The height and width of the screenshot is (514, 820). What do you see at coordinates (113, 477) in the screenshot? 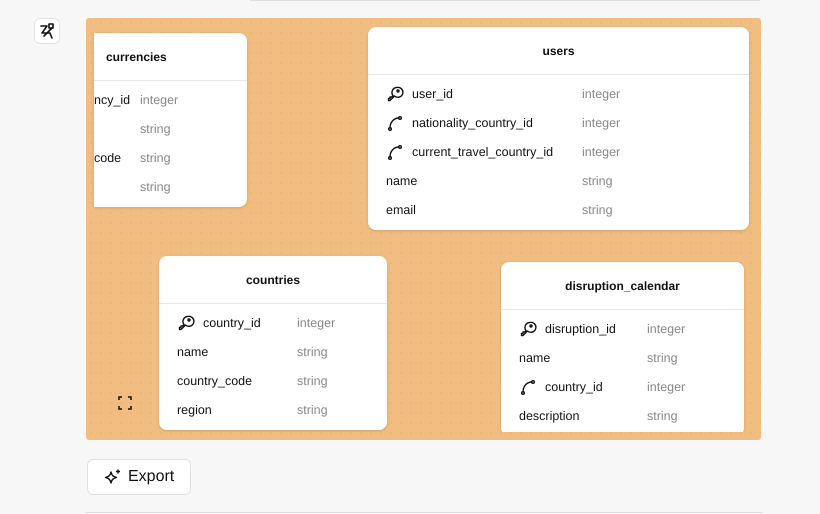
I see `sparkle-icon` at bounding box center [113, 477].